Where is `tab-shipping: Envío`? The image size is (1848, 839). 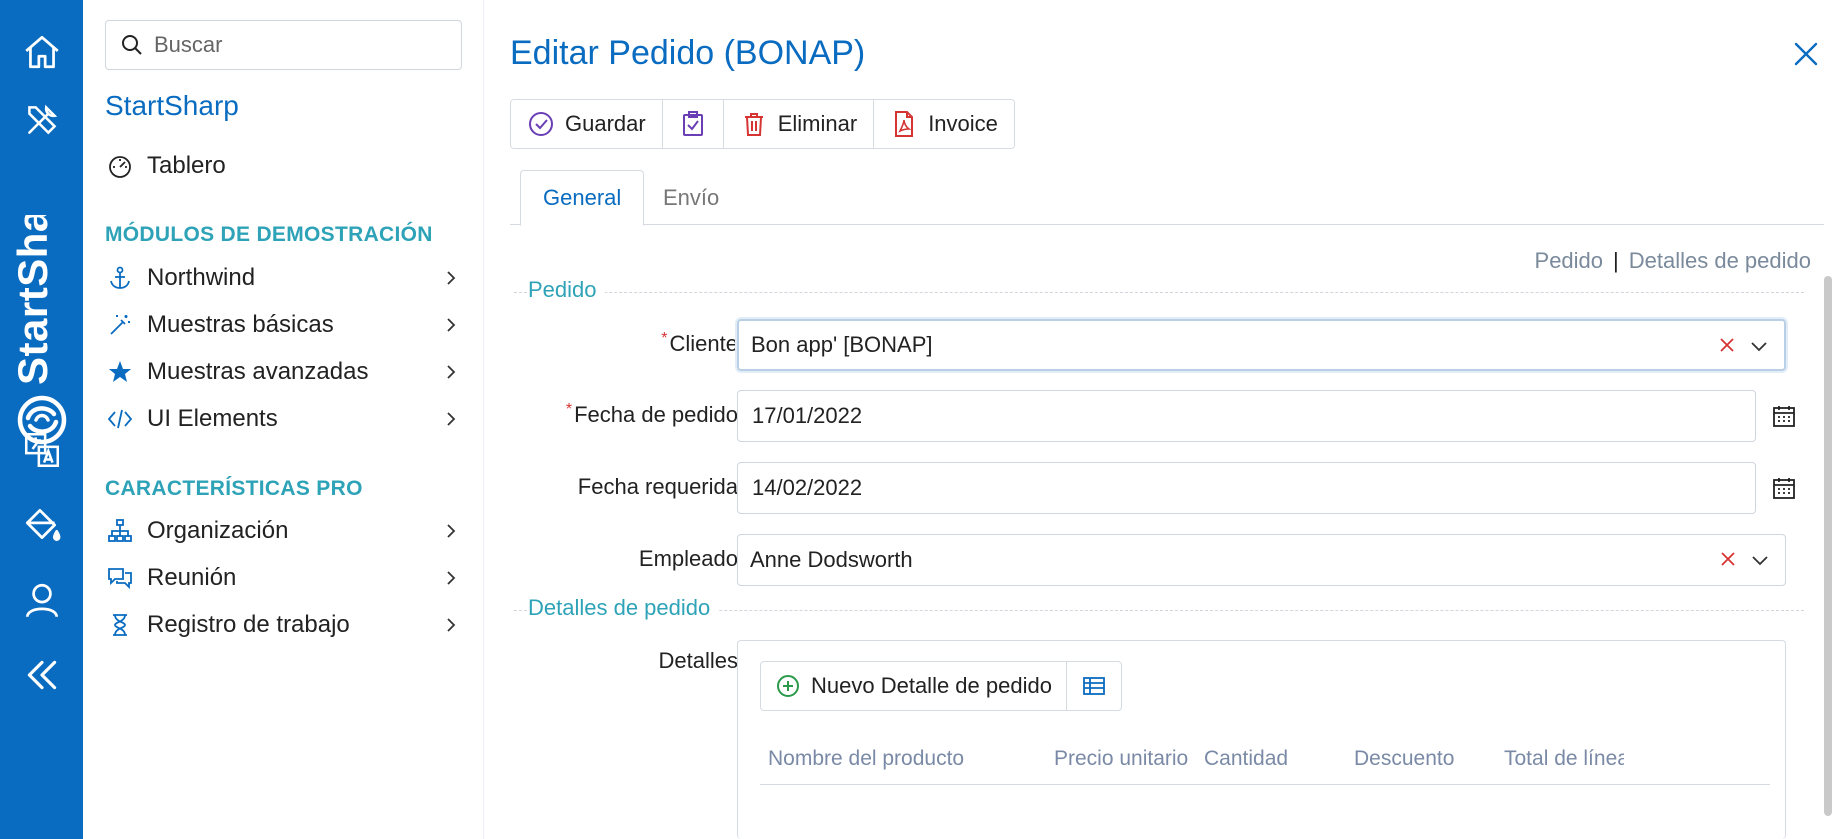
tab-shipping: Envío is located at coordinates (691, 197).